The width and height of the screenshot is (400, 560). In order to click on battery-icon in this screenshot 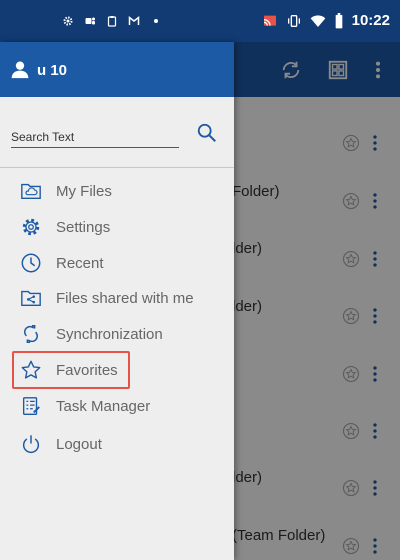, I will do `click(338, 20)`.